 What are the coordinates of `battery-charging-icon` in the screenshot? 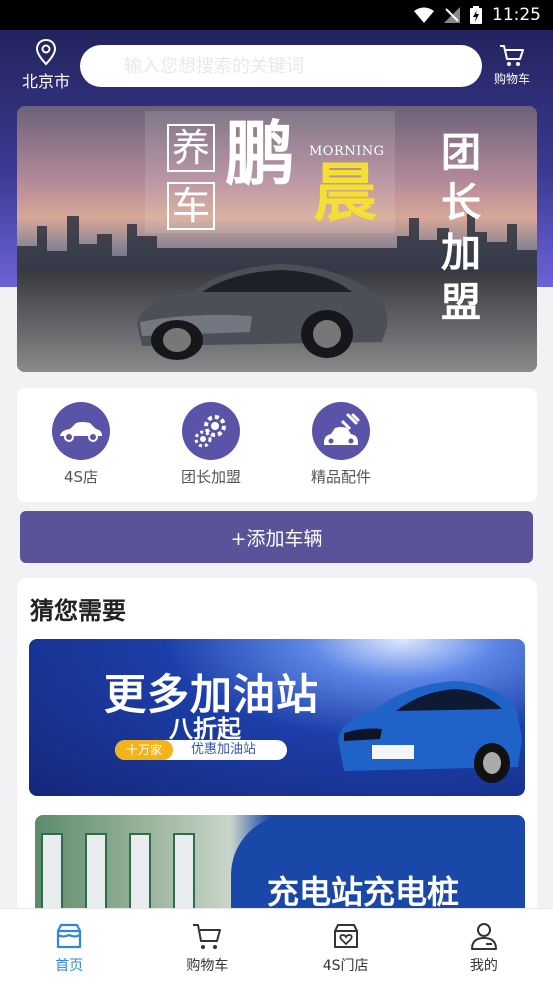 It's located at (476, 15).